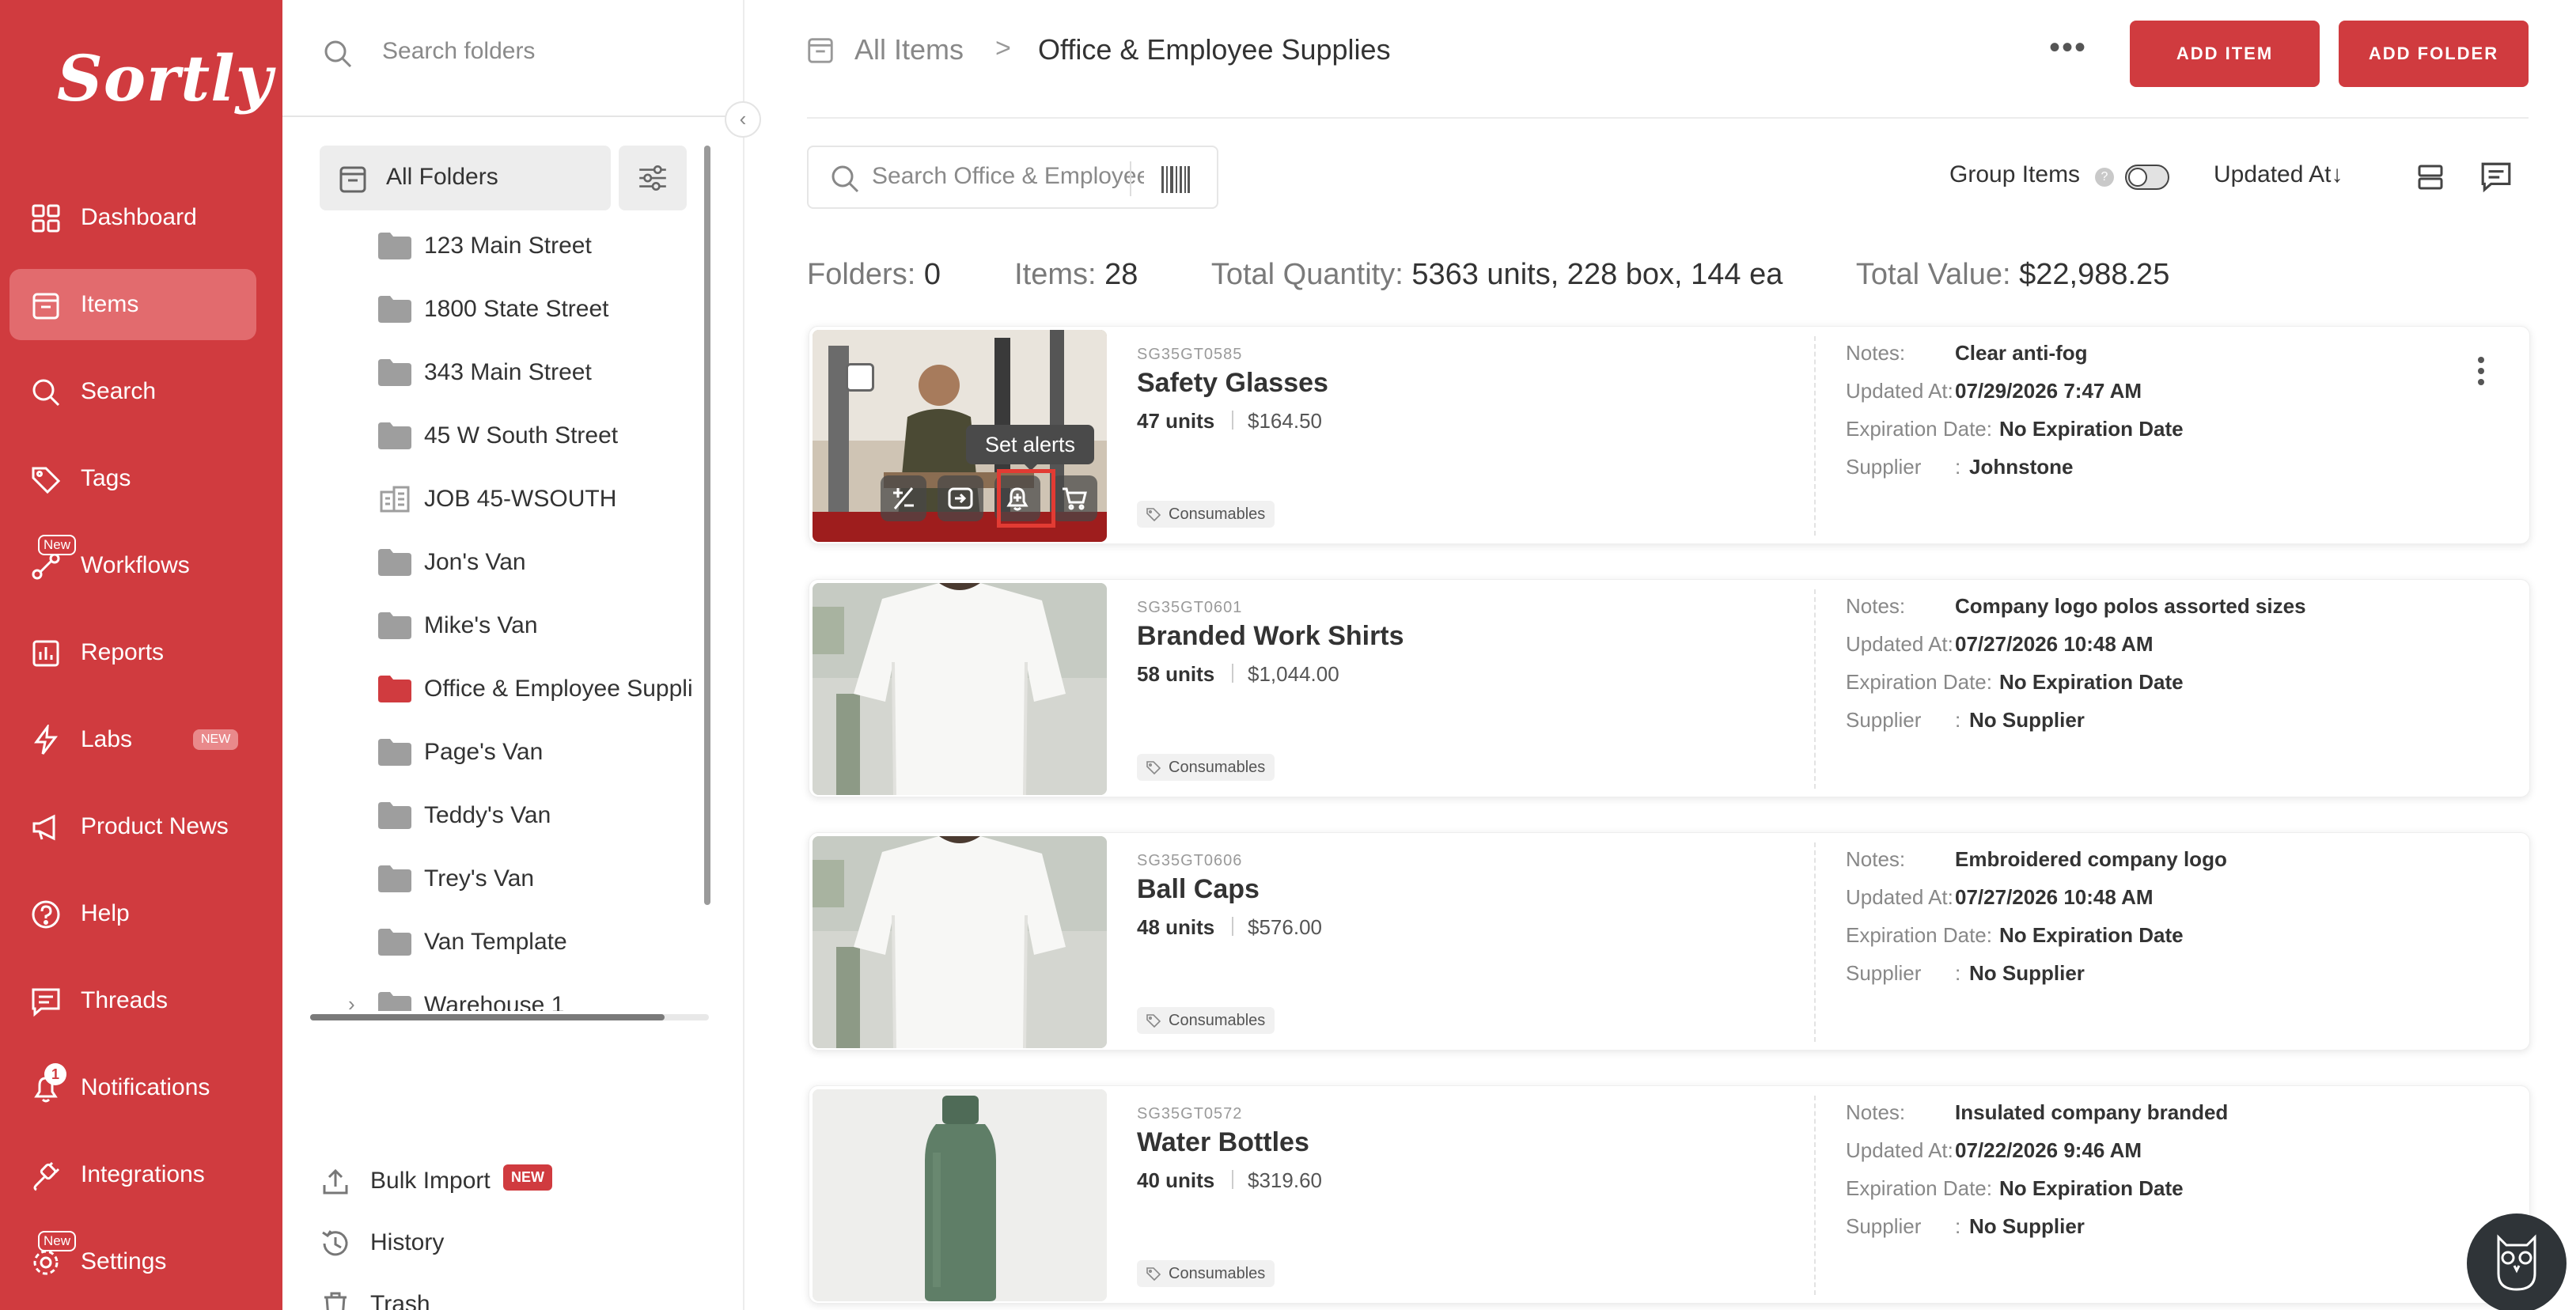  What do you see at coordinates (132, 217) in the screenshot?
I see `nav-item-dashboard: Dashboard` at bounding box center [132, 217].